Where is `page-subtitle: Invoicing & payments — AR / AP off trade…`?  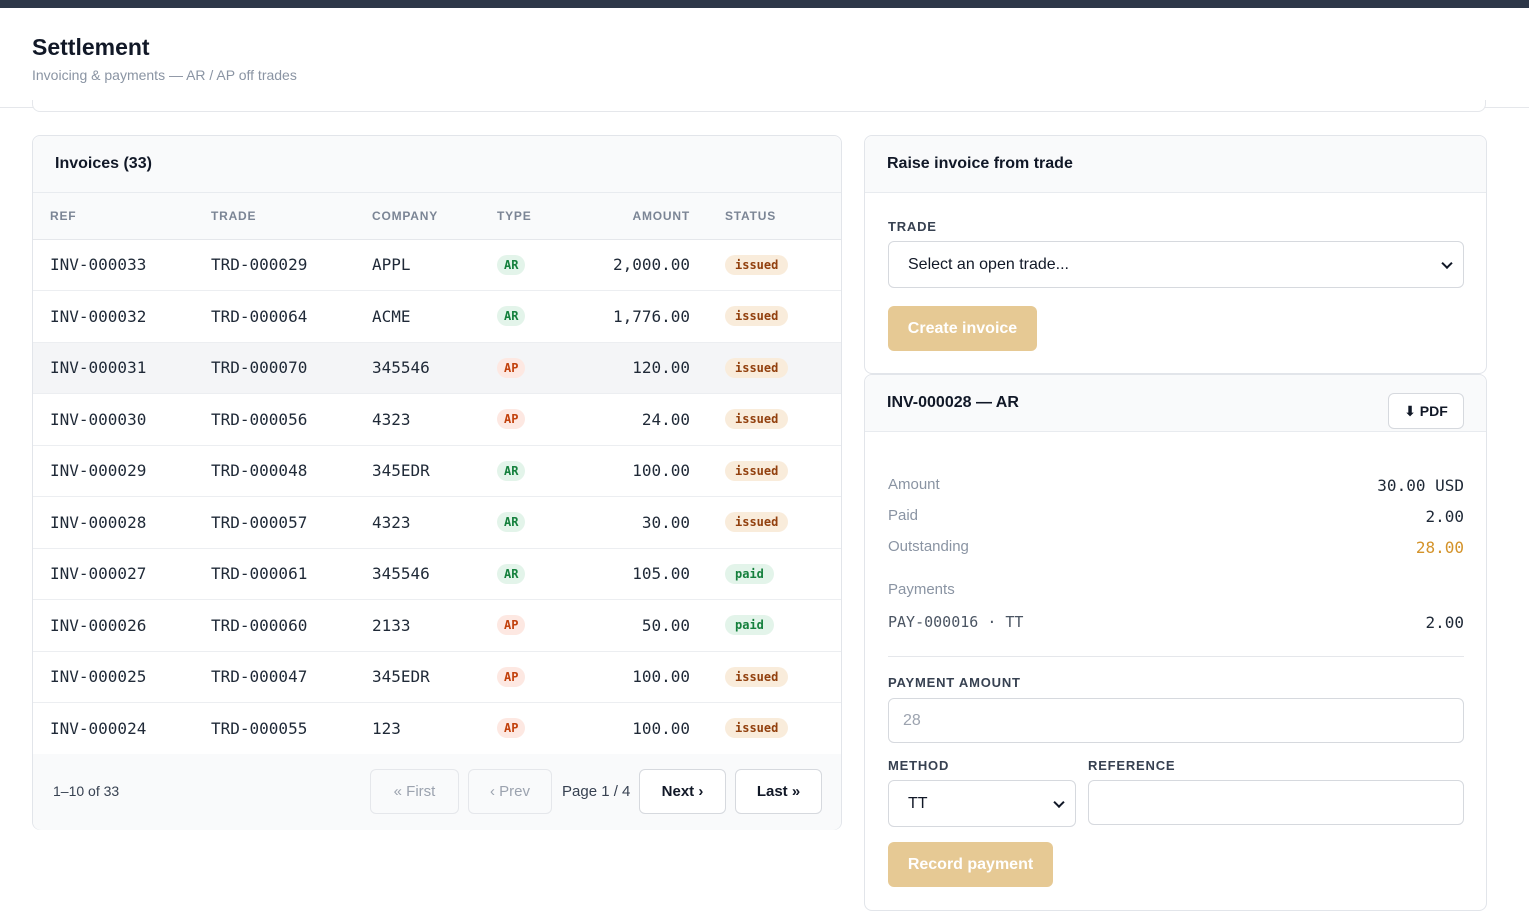
page-subtitle: Invoicing & payments — AR / AP off trade… is located at coordinates (164, 75).